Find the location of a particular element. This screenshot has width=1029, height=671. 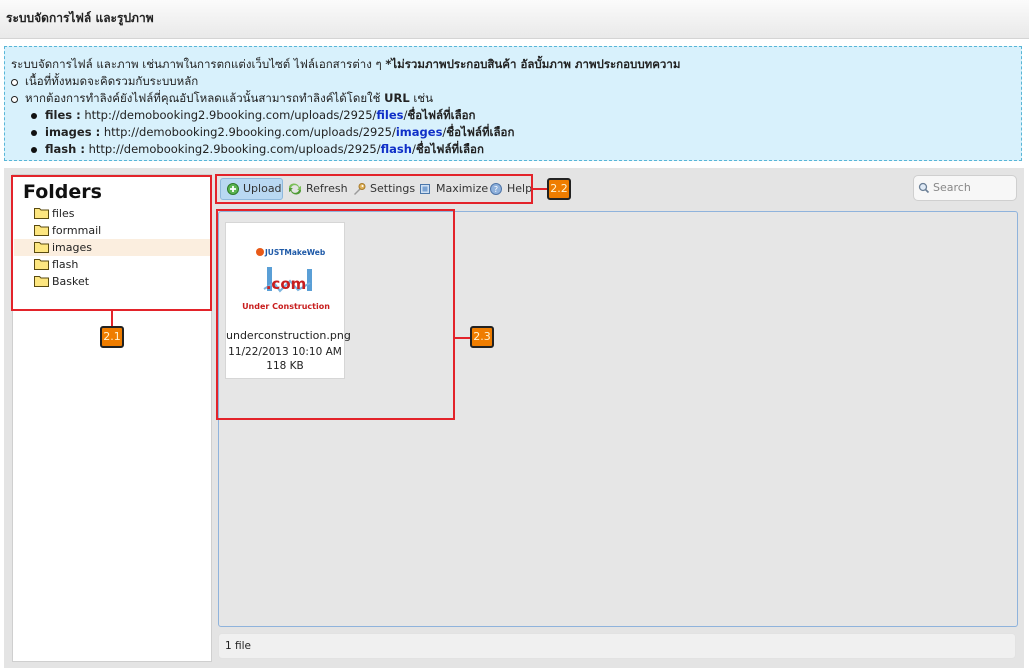

annotation-box-toolbar is located at coordinates (374, 189).